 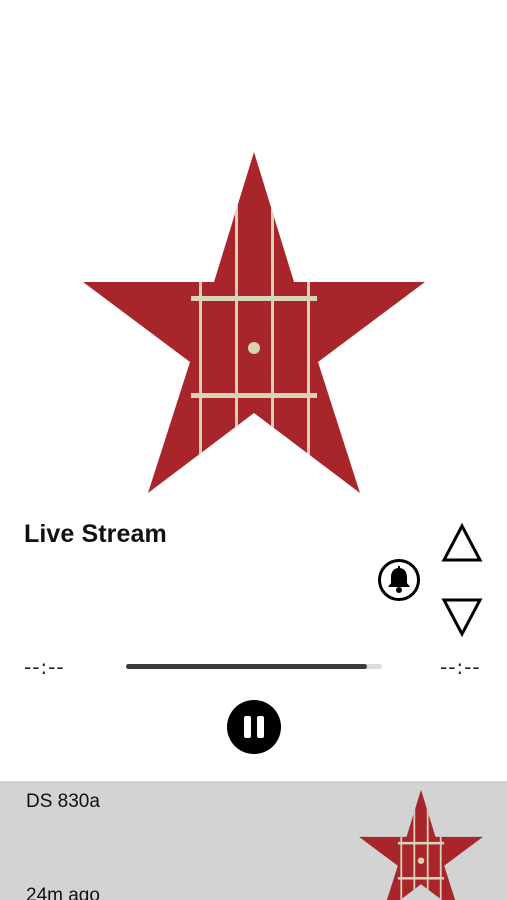 What do you see at coordinates (254, 727) in the screenshot?
I see `pause-button` at bounding box center [254, 727].